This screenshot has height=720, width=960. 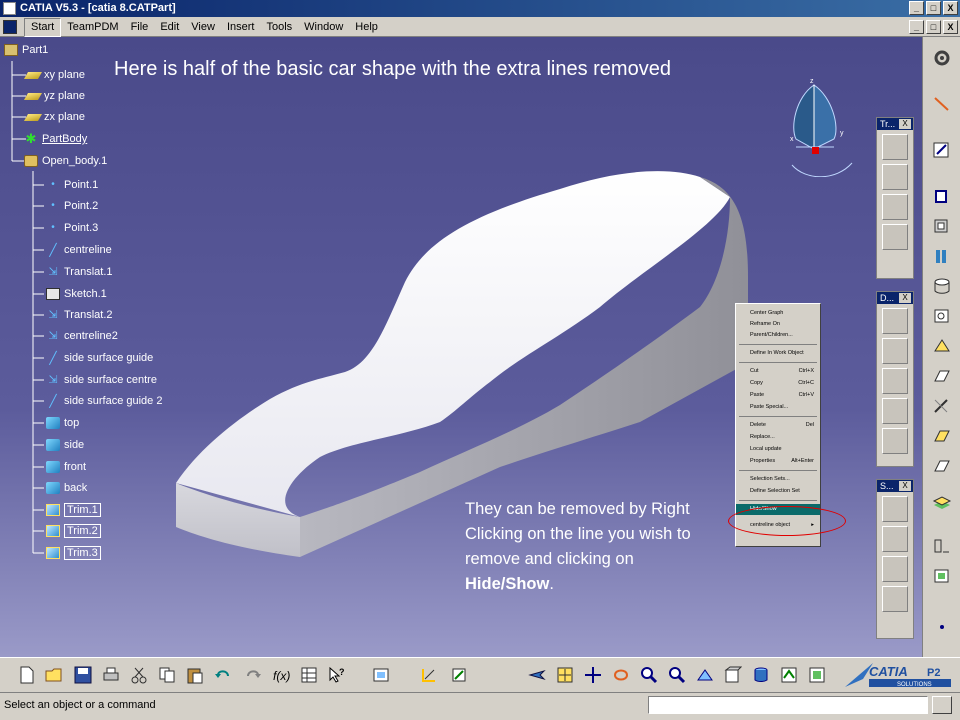 What do you see at coordinates (895, 147) in the screenshot?
I see `translate-tool-icon` at bounding box center [895, 147].